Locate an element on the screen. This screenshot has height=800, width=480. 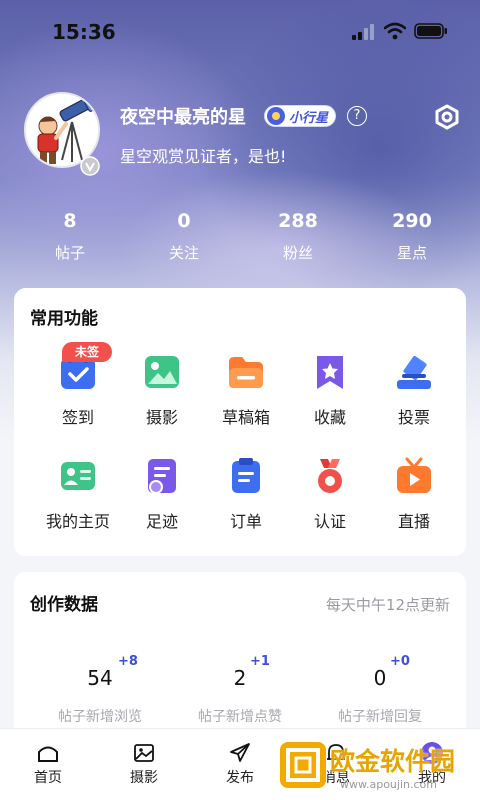
vote-icon is located at coordinates (414, 372).